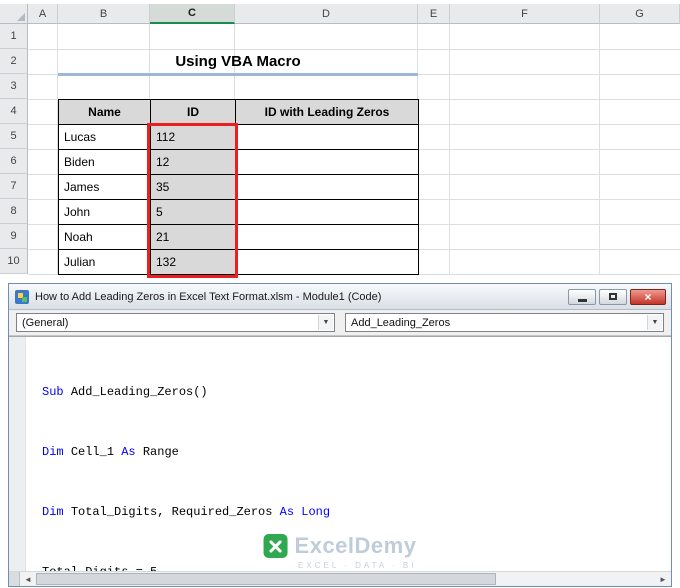 The height and width of the screenshot is (588, 680). I want to click on minimize-button, so click(582, 296).